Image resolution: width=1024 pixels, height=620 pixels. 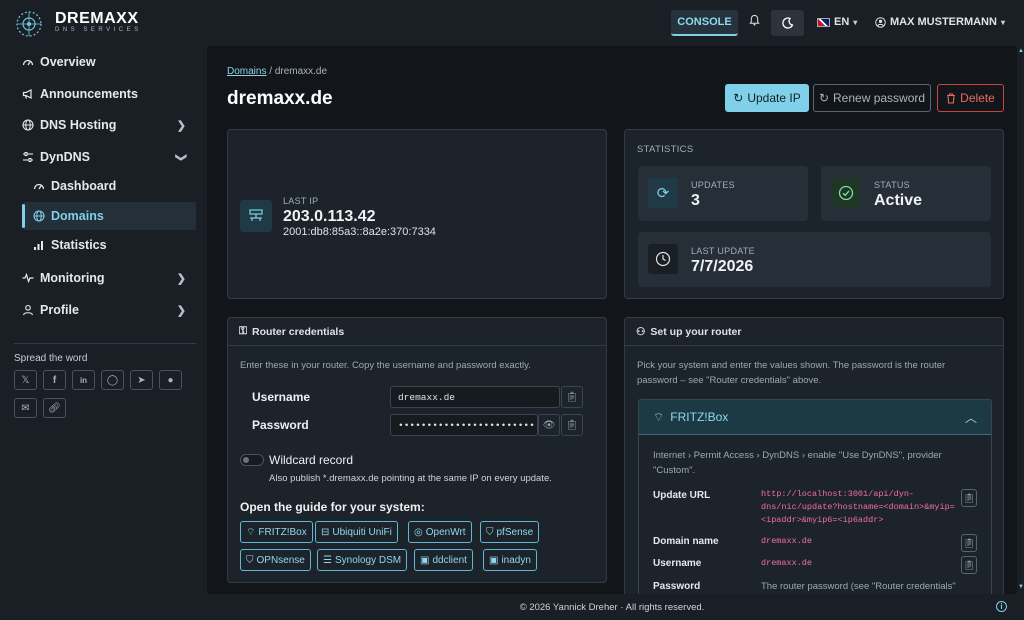 I want to click on sidebar-item-profile: Profile ❯, so click(x=104, y=310).